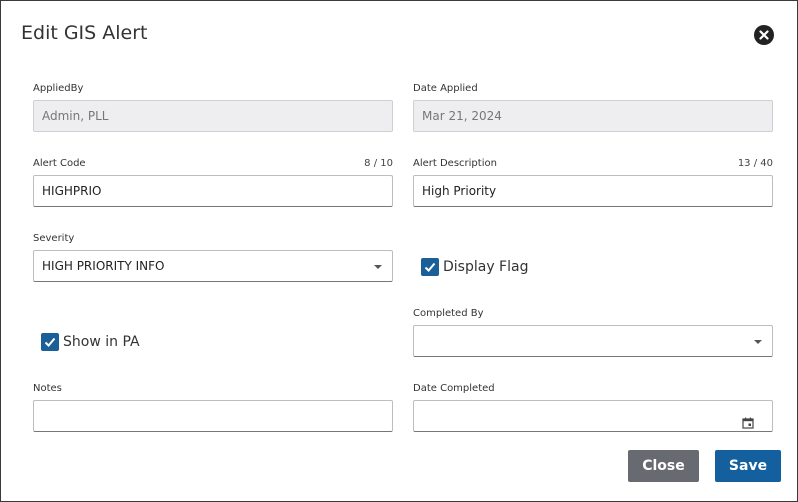 Image resolution: width=798 pixels, height=502 pixels. Describe the element at coordinates (54, 238) in the screenshot. I see `severity-label: Severity` at that location.